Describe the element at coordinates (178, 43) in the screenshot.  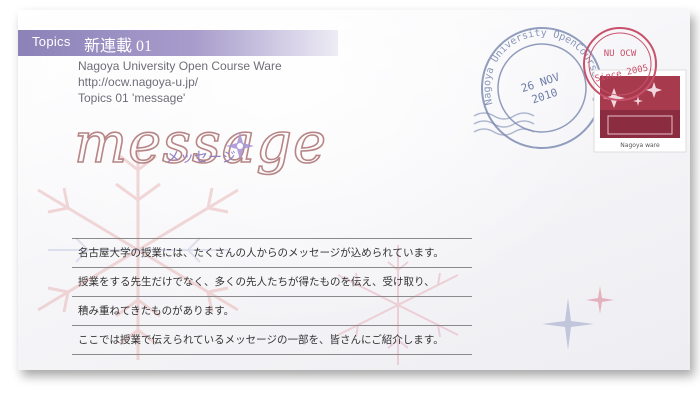
I see `topics-header-bar: Topics 新連載 01` at that location.